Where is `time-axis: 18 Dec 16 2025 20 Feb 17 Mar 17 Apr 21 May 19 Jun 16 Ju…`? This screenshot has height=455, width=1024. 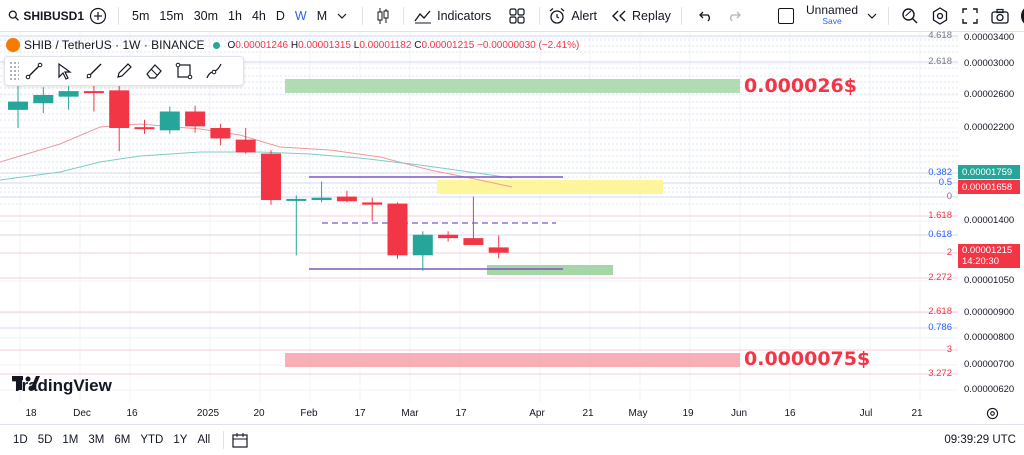 time-axis: 18 Dec 16 2025 20 Feb 17 Mar 17 Apr 21 May 19 Jun 16 Ju… is located at coordinates (479, 413).